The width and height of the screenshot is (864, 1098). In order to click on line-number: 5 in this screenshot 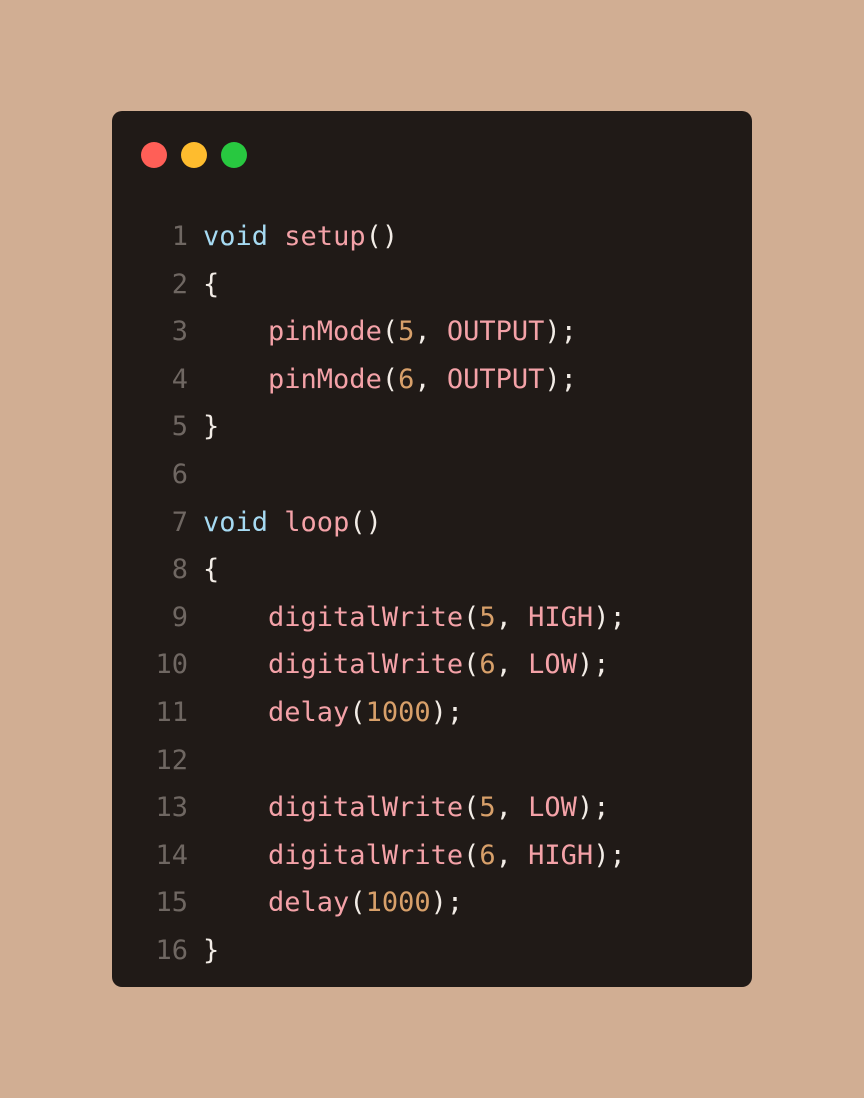, I will do `click(179, 427)`.